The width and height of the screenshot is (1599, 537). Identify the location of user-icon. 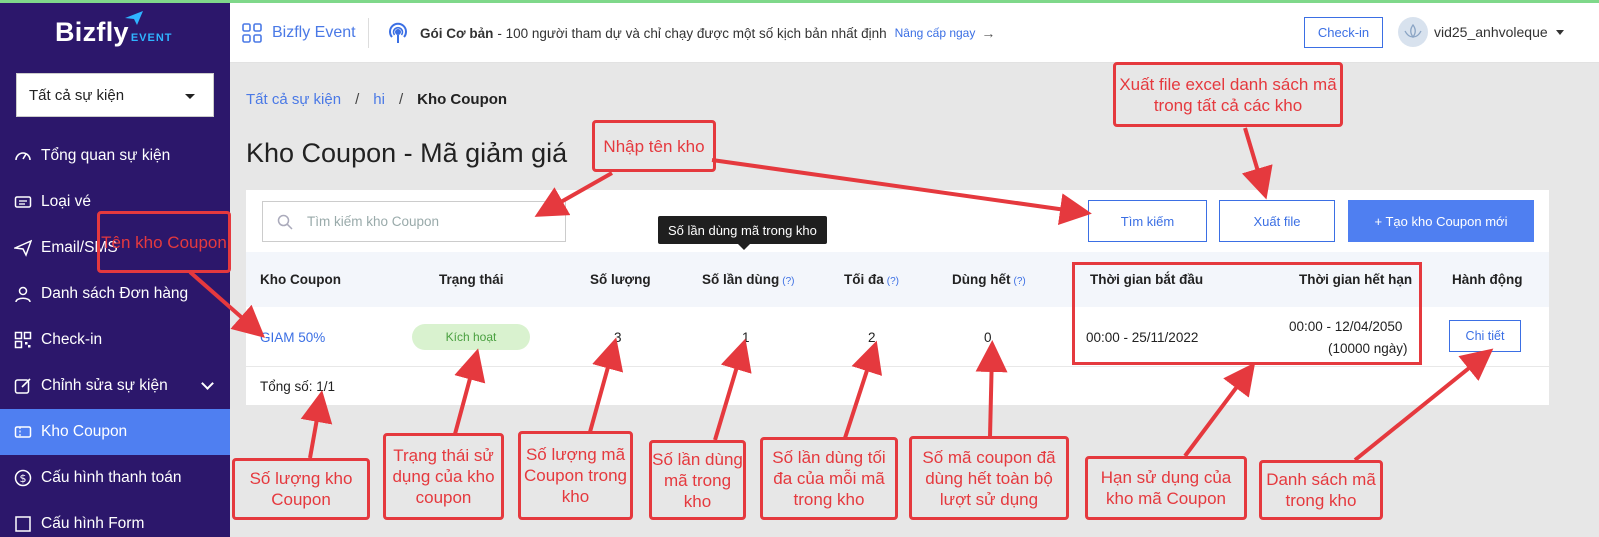
(23, 294).